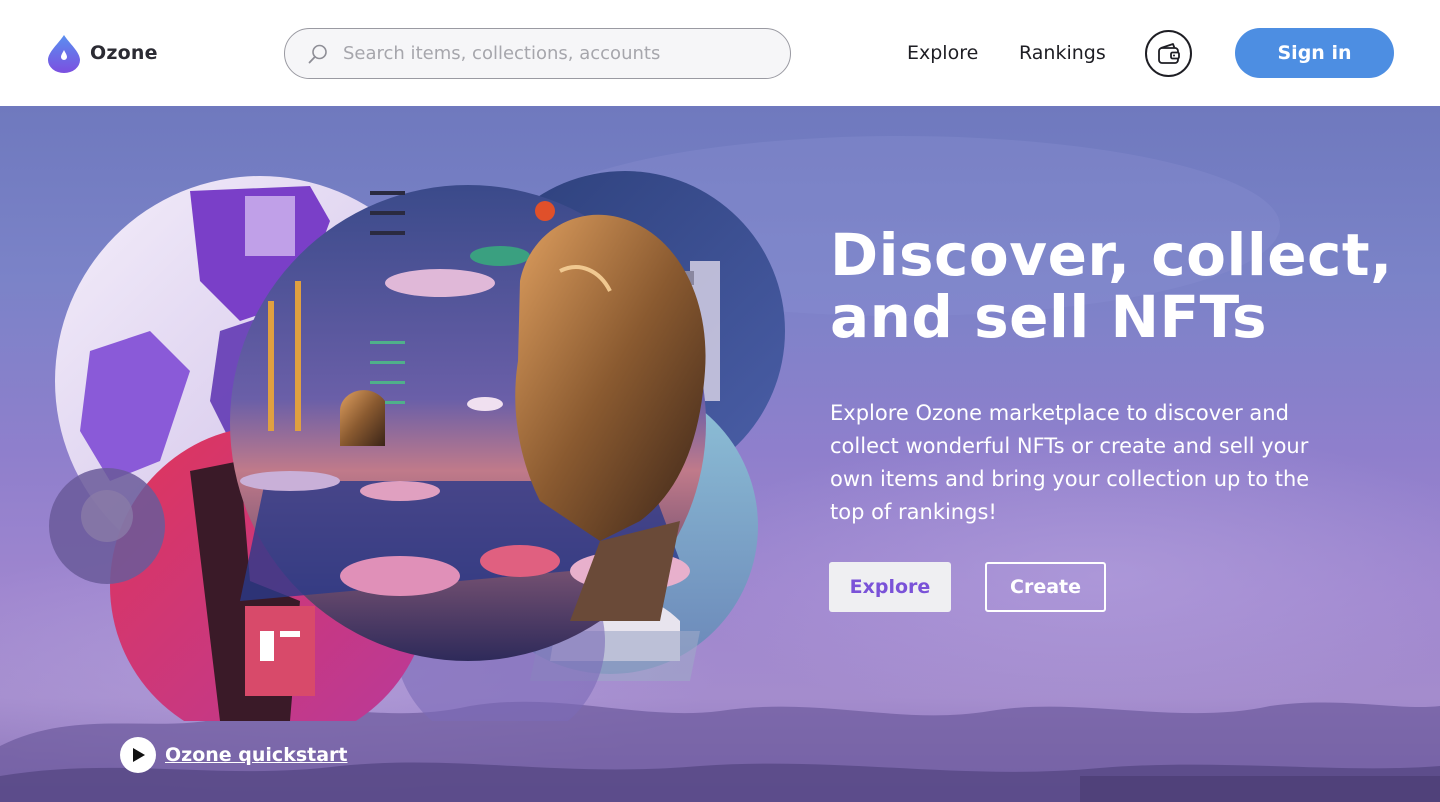 The height and width of the screenshot is (802, 1440). Describe the element at coordinates (890, 587) in the screenshot. I see `hero-explore-button: Explore` at that location.